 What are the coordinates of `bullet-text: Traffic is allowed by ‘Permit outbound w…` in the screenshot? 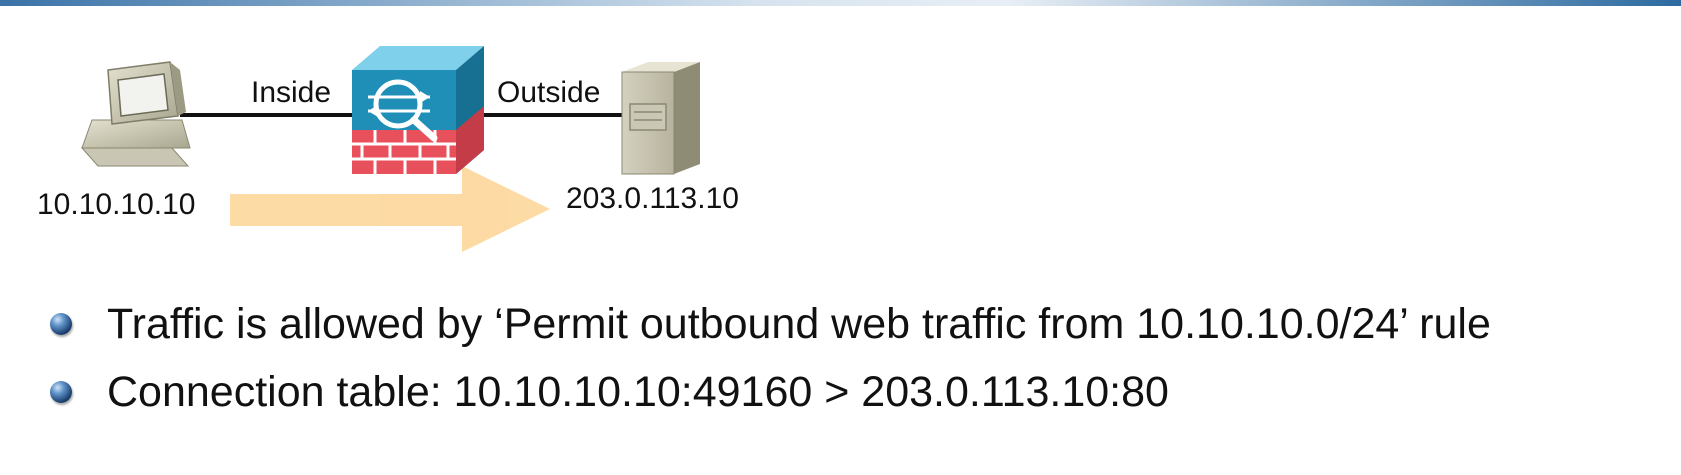 It's located at (799, 323).